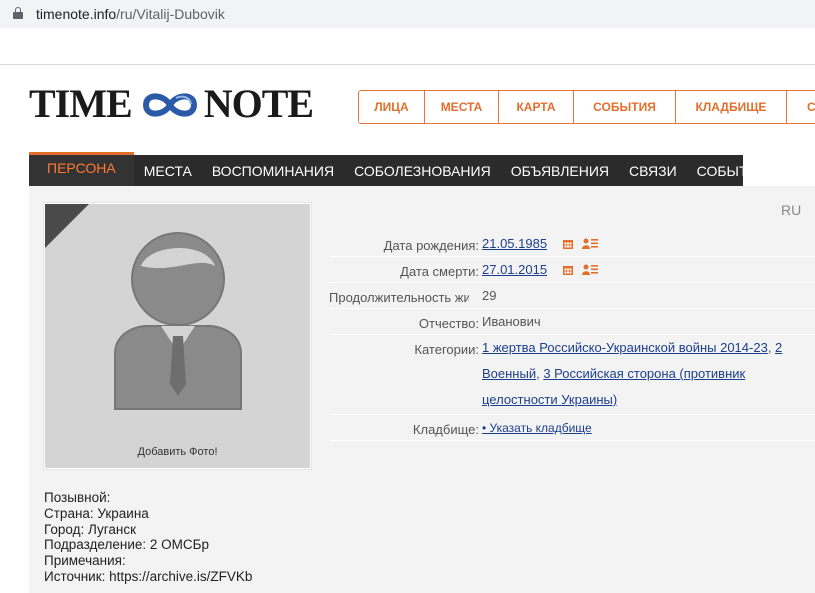 This screenshot has height=593, width=815. I want to click on city-line: Город: Луганск, so click(90, 529).